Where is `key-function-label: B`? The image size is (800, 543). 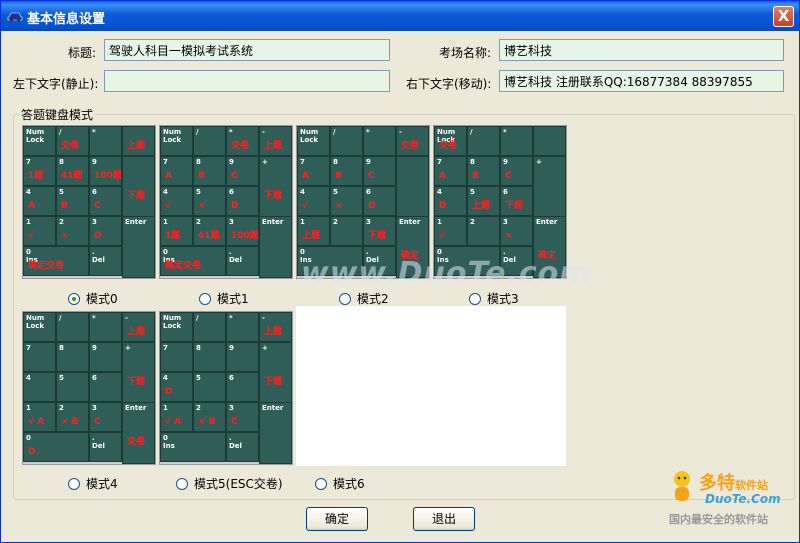 key-function-label: B is located at coordinates (201, 176).